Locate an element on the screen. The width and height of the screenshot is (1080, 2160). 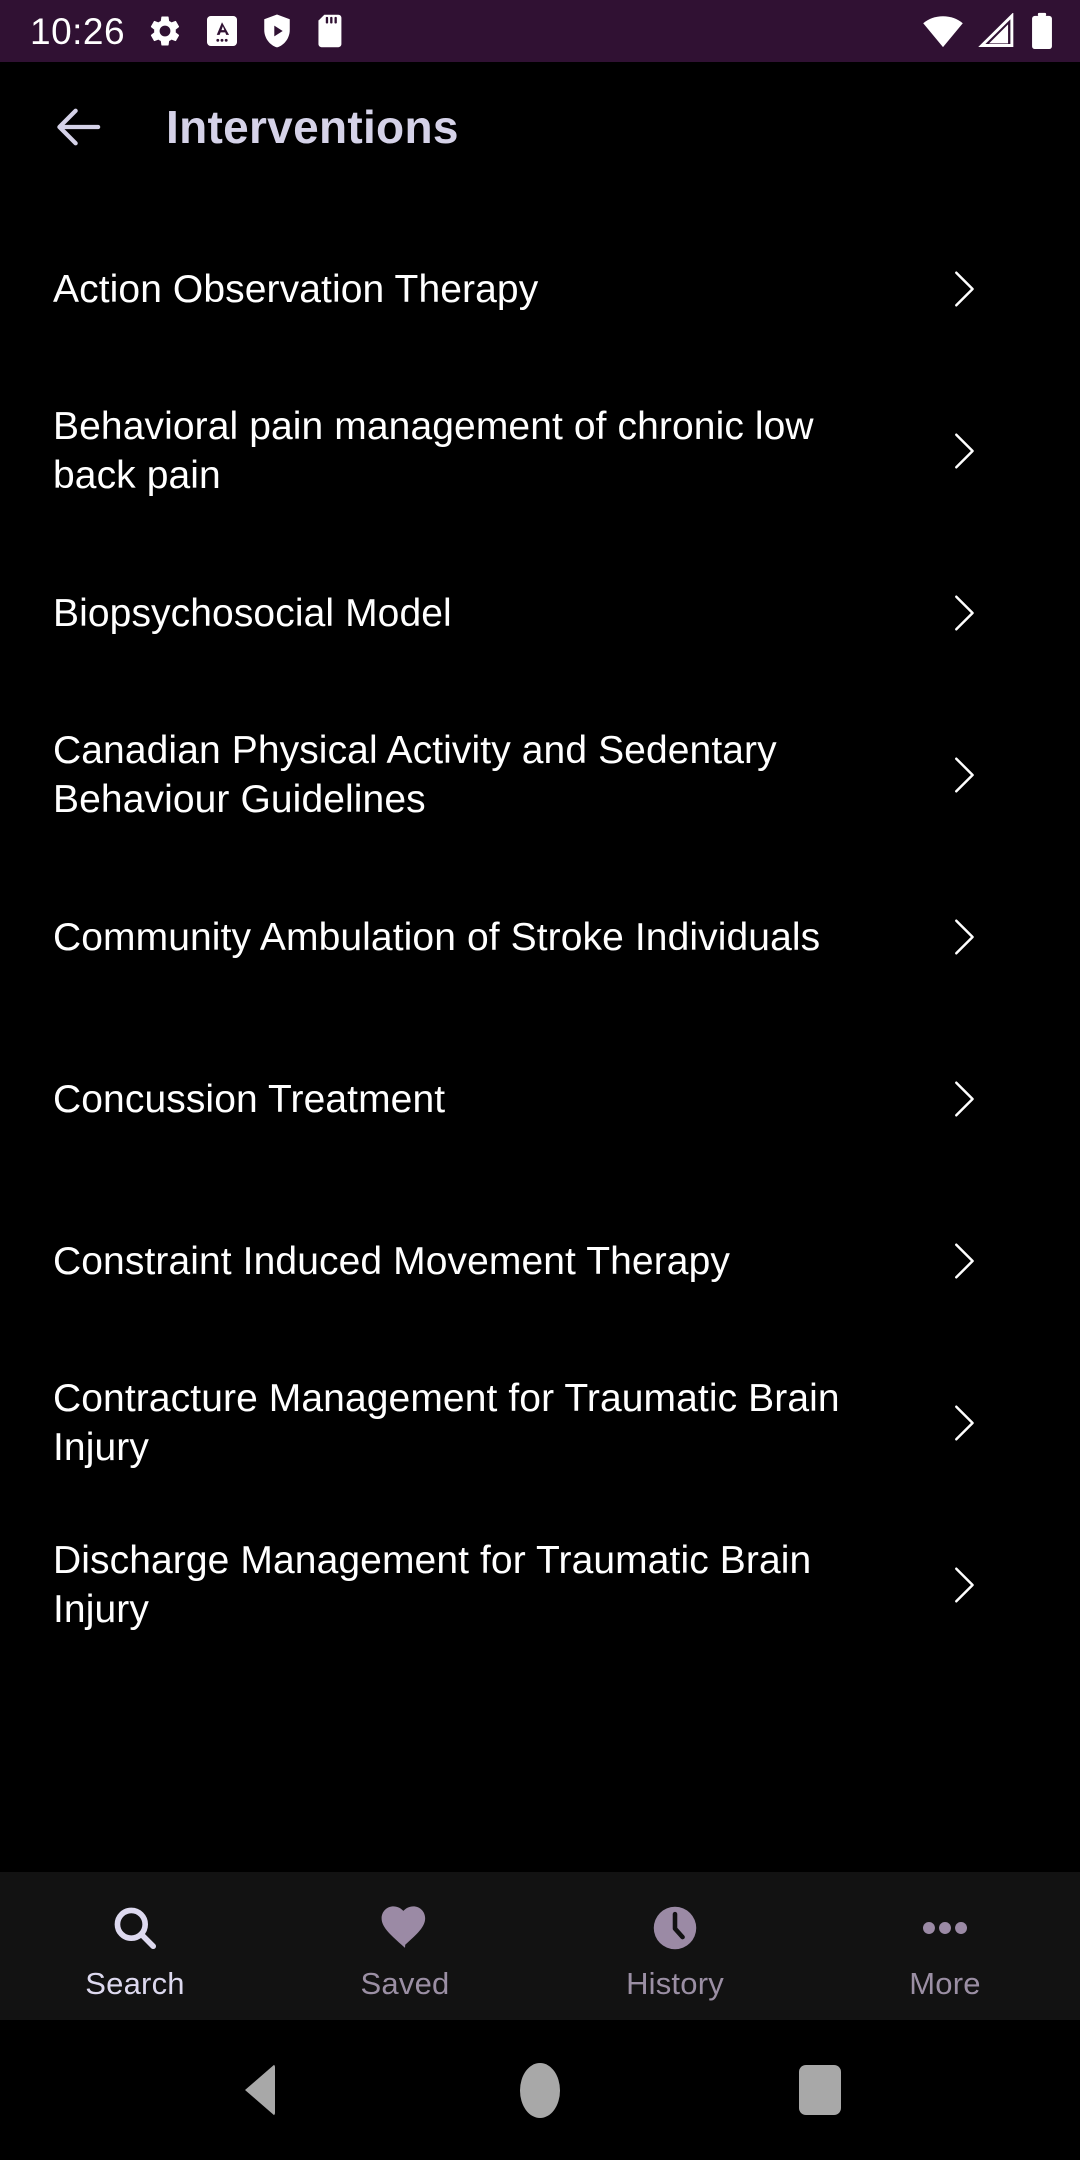
more-dots-icon is located at coordinates (945, 1928).